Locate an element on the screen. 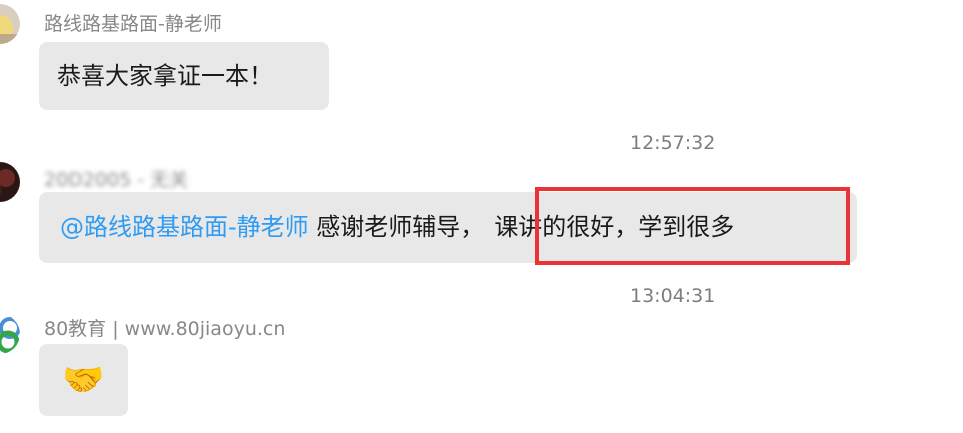 This screenshot has height=433, width=963. handshake-emoji: 🤝 is located at coordinates (83, 380).